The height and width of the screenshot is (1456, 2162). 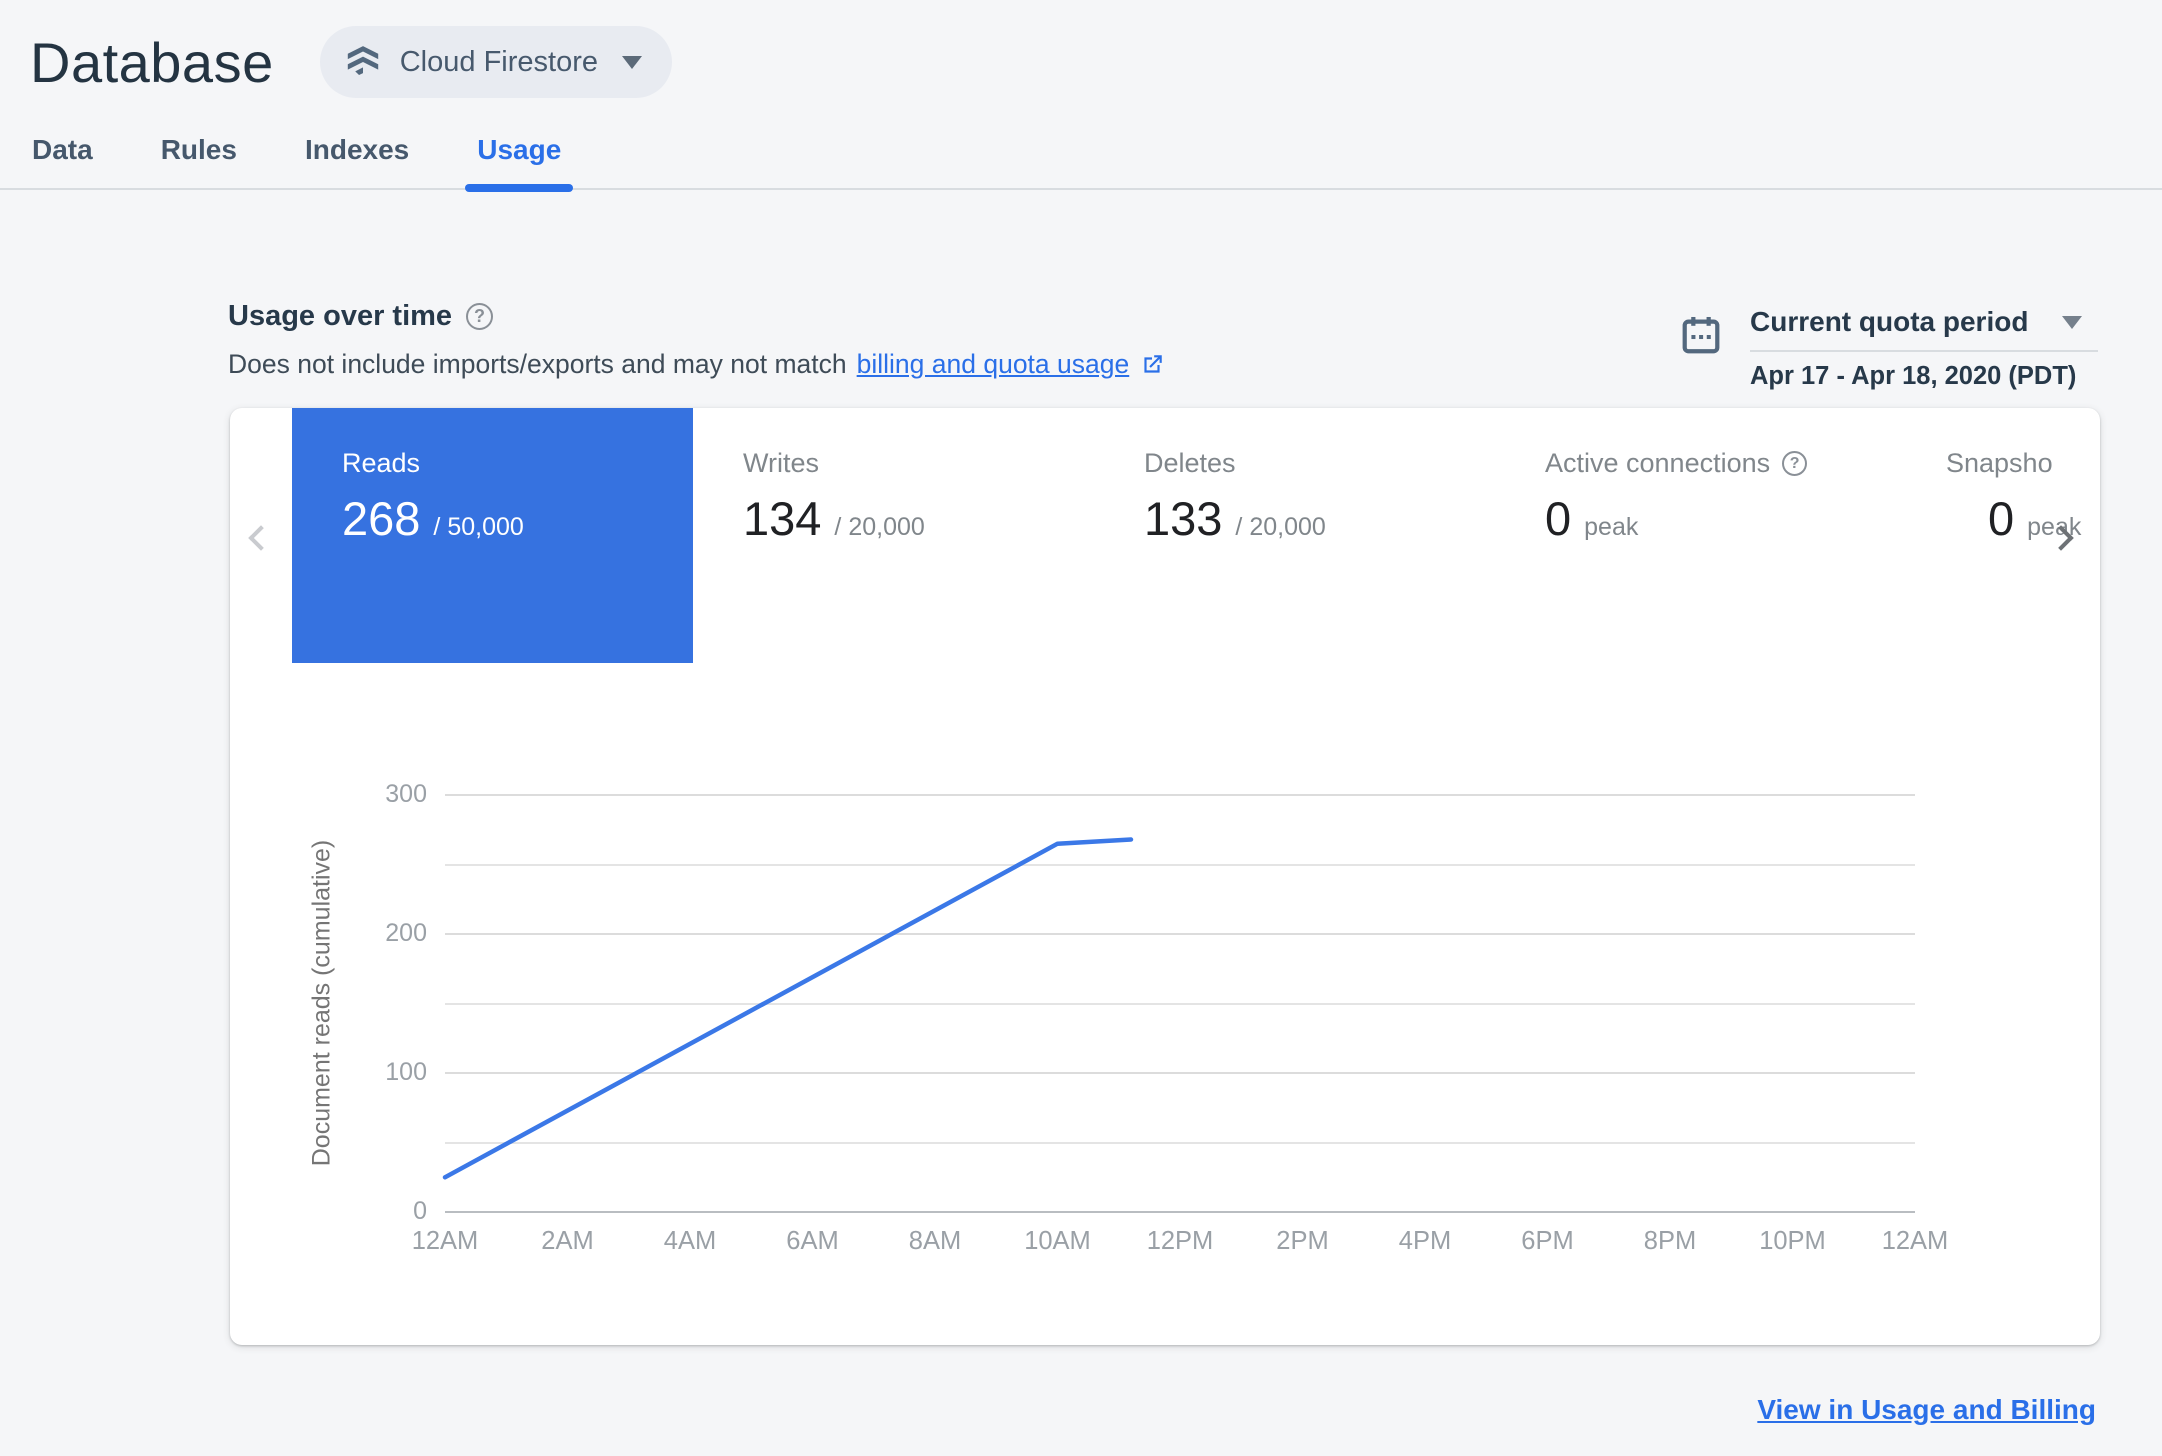 I want to click on metric-card-reads: Reads 268 / 50,000, so click(x=492, y=535).